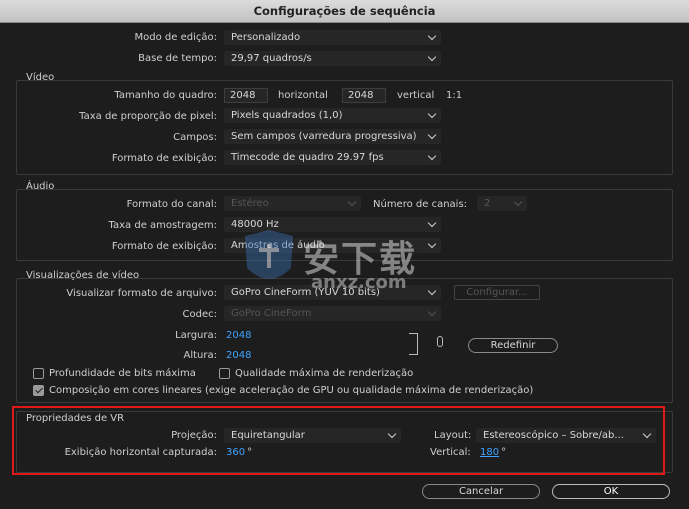 The height and width of the screenshot is (509, 689). What do you see at coordinates (413, 344) in the screenshot?
I see `link-bracket` at bounding box center [413, 344].